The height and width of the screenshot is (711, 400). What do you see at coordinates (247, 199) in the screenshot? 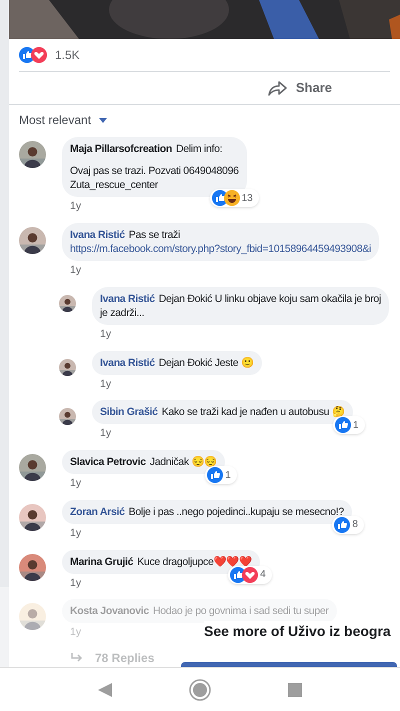
I see `reaction-count: 13` at bounding box center [247, 199].